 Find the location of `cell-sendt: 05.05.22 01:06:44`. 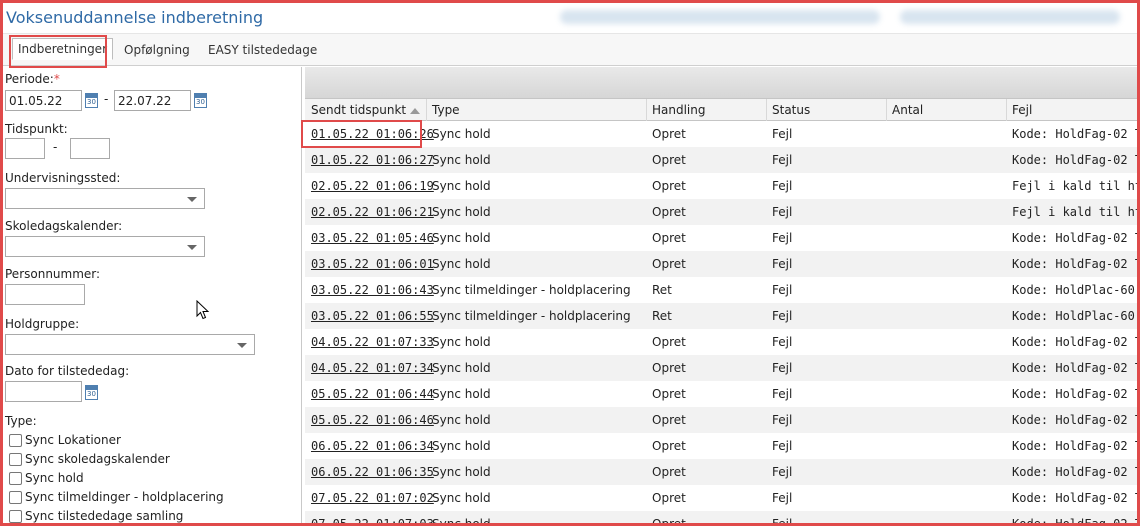

cell-sendt: 05.05.22 01:06:44 is located at coordinates (372, 394).